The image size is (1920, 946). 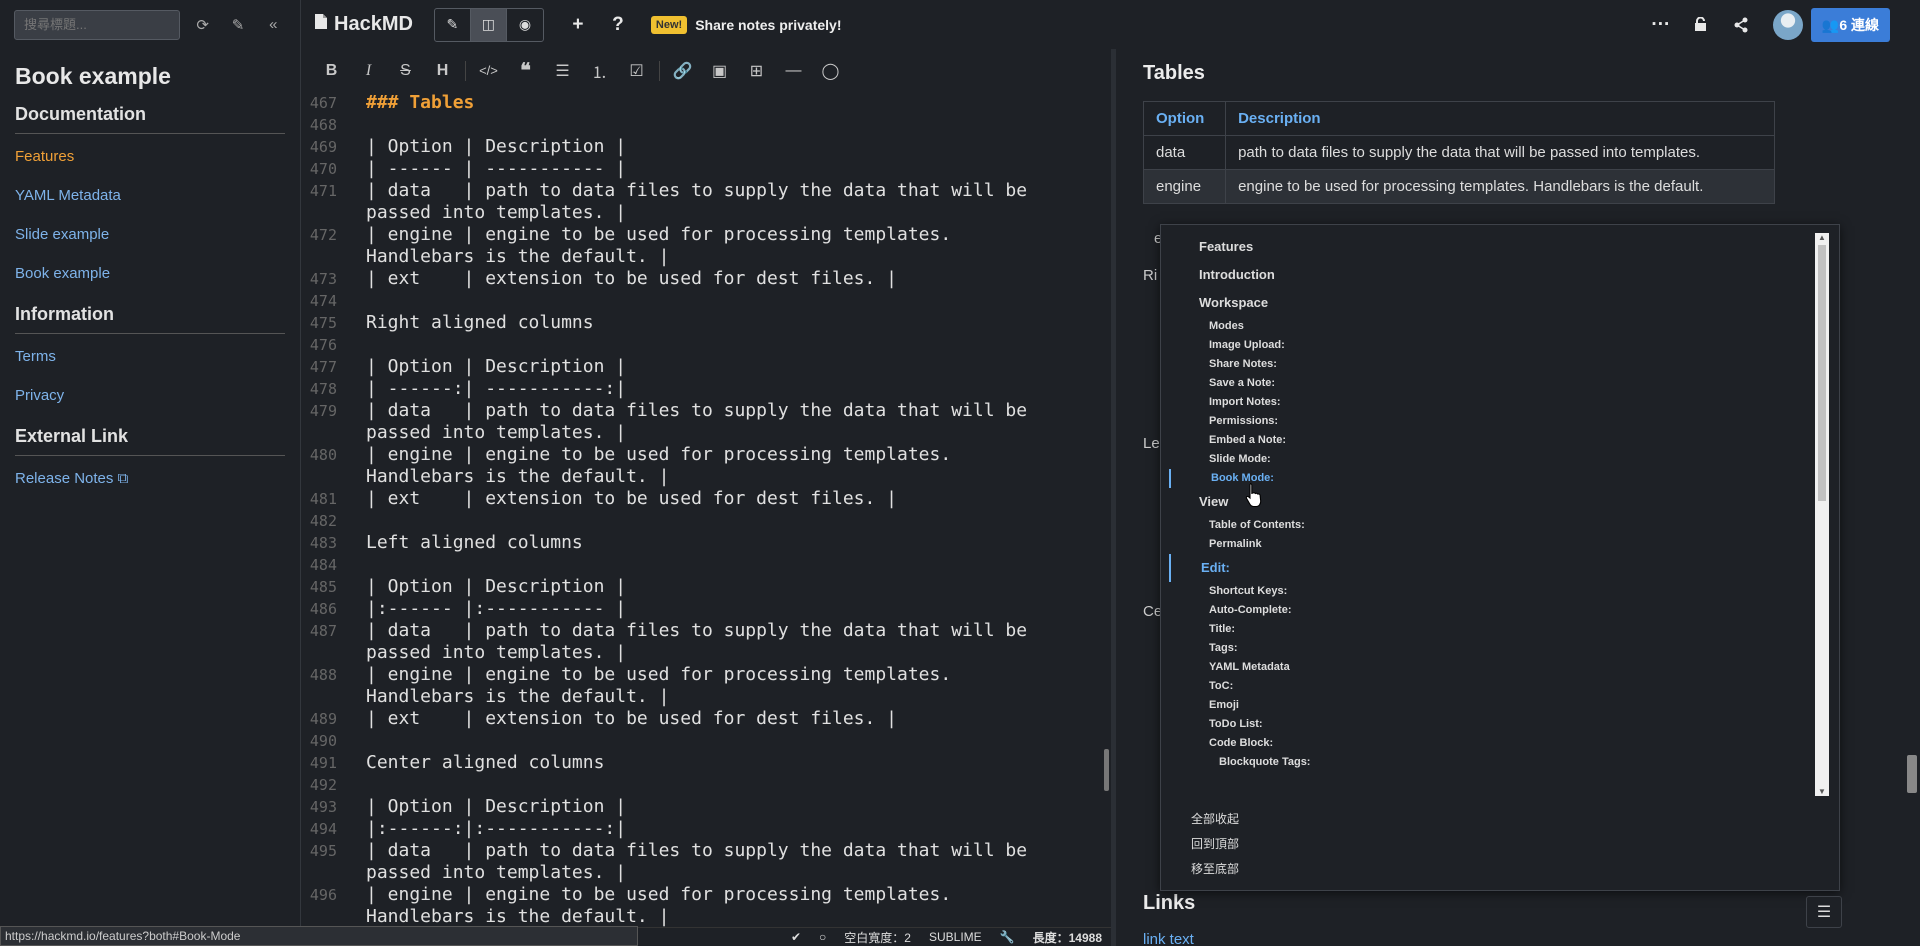 What do you see at coordinates (525, 71) in the screenshot?
I see `quote-icon: ❝` at bounding box center [525, 71].